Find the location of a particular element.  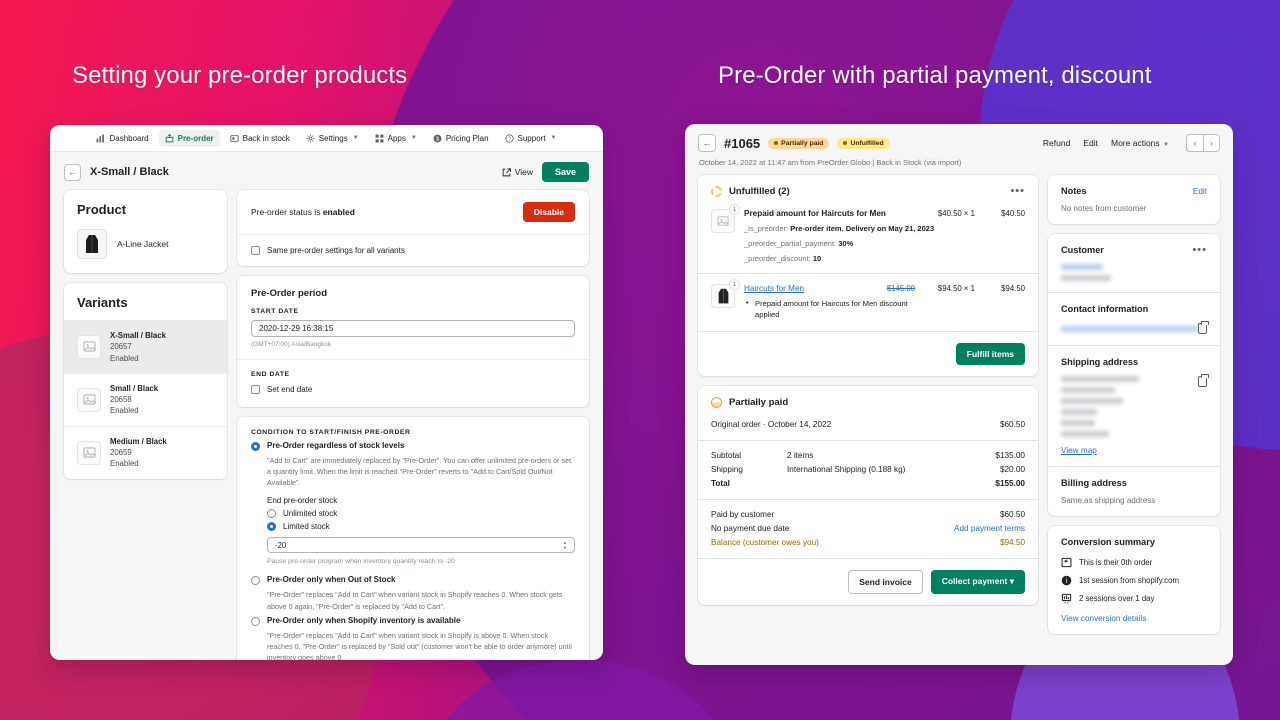

variant-row: X-Small / Black 20657 Enabled is located at coordinates (145, 346).